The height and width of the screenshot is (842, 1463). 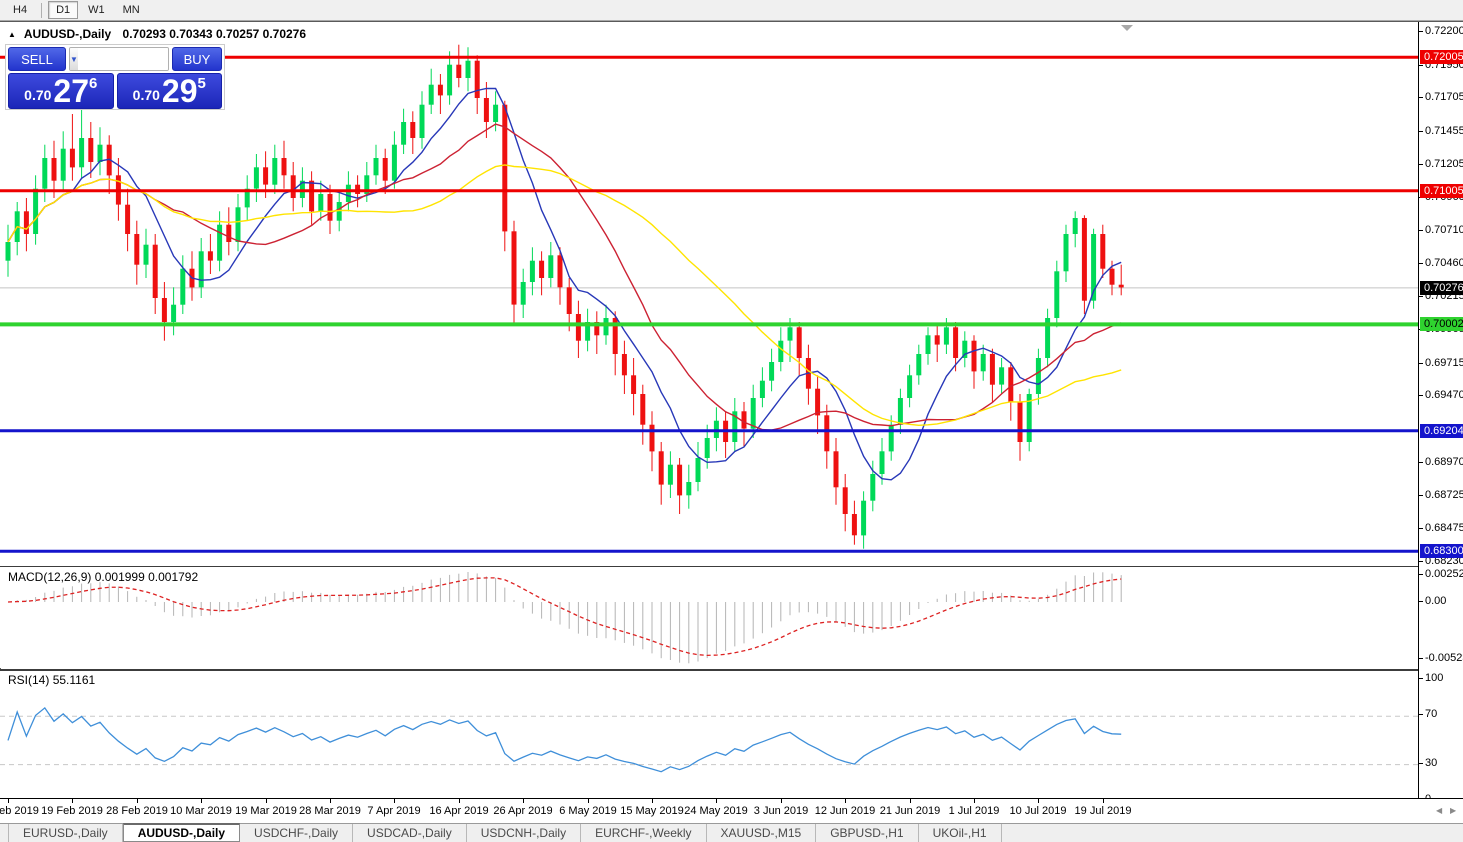 I want to click on date-tick-label: 28 Feb 2019, so click(x=137, y=811).